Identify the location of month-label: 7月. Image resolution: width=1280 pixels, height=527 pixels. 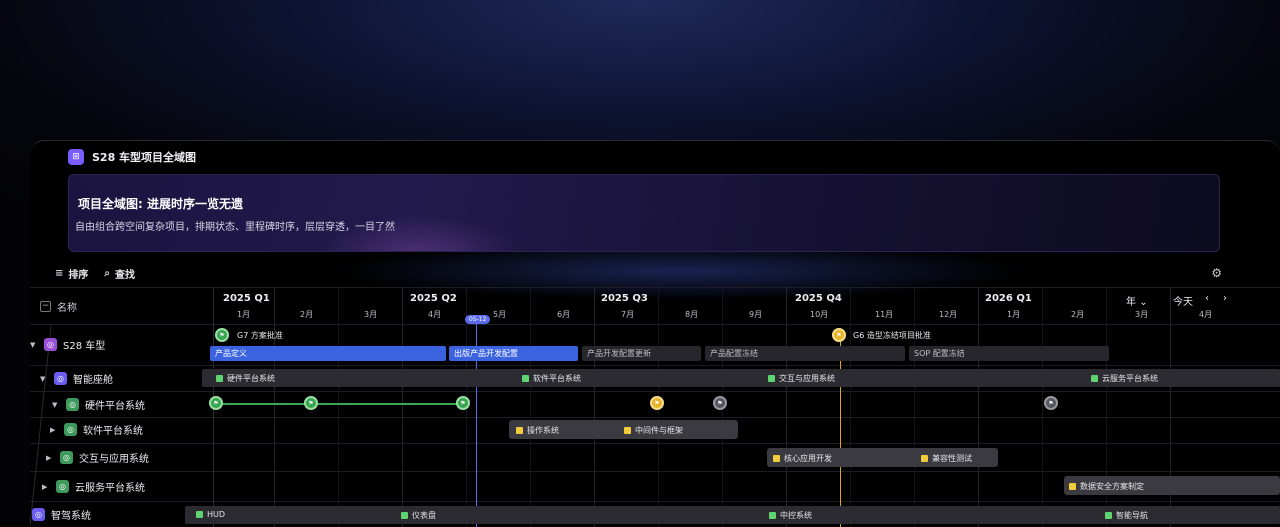
(628, 314).